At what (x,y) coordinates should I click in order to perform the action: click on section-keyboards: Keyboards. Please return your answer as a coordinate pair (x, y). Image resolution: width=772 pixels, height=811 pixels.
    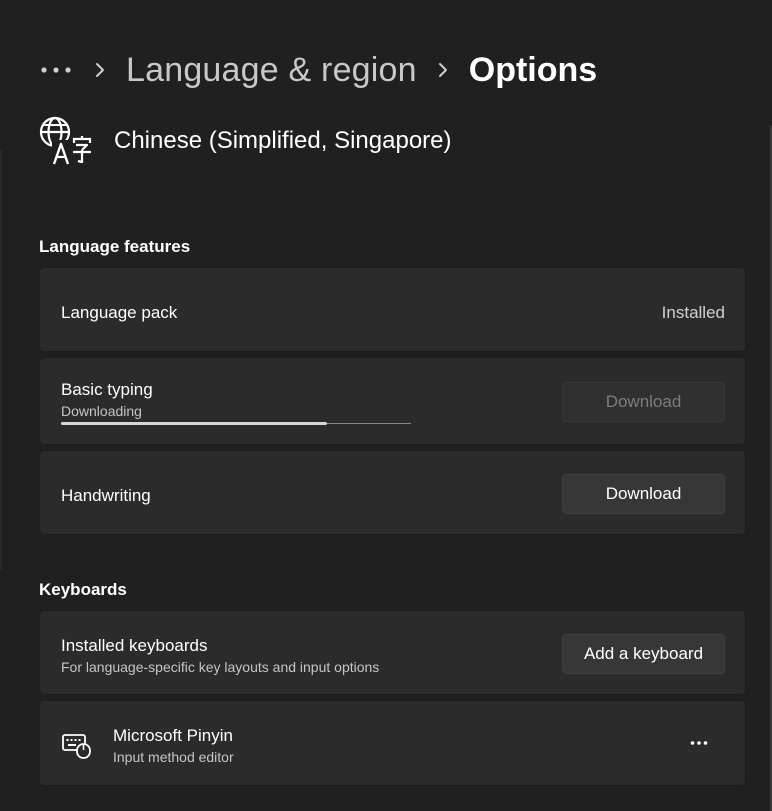
    Looking at the image, I should click on (83, 589).